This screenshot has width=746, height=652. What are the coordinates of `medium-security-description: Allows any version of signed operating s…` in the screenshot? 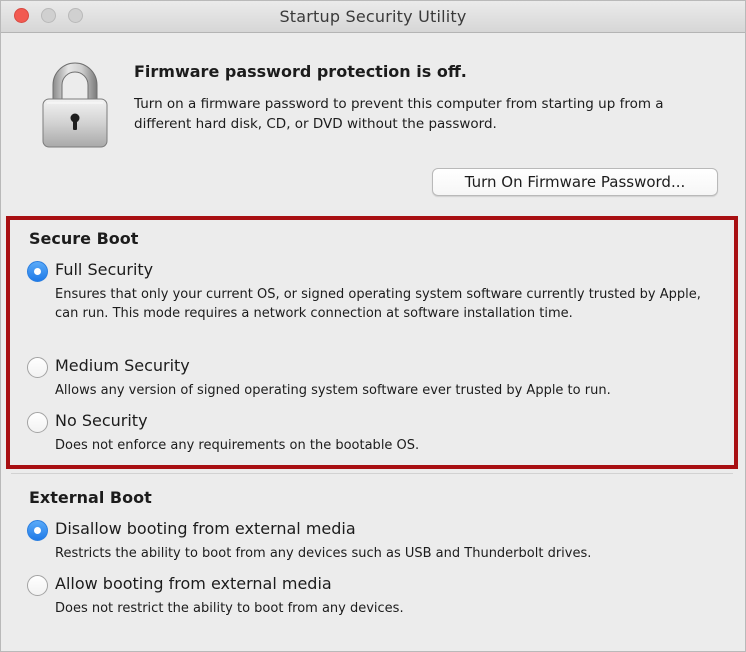 It's located at (333, 390).